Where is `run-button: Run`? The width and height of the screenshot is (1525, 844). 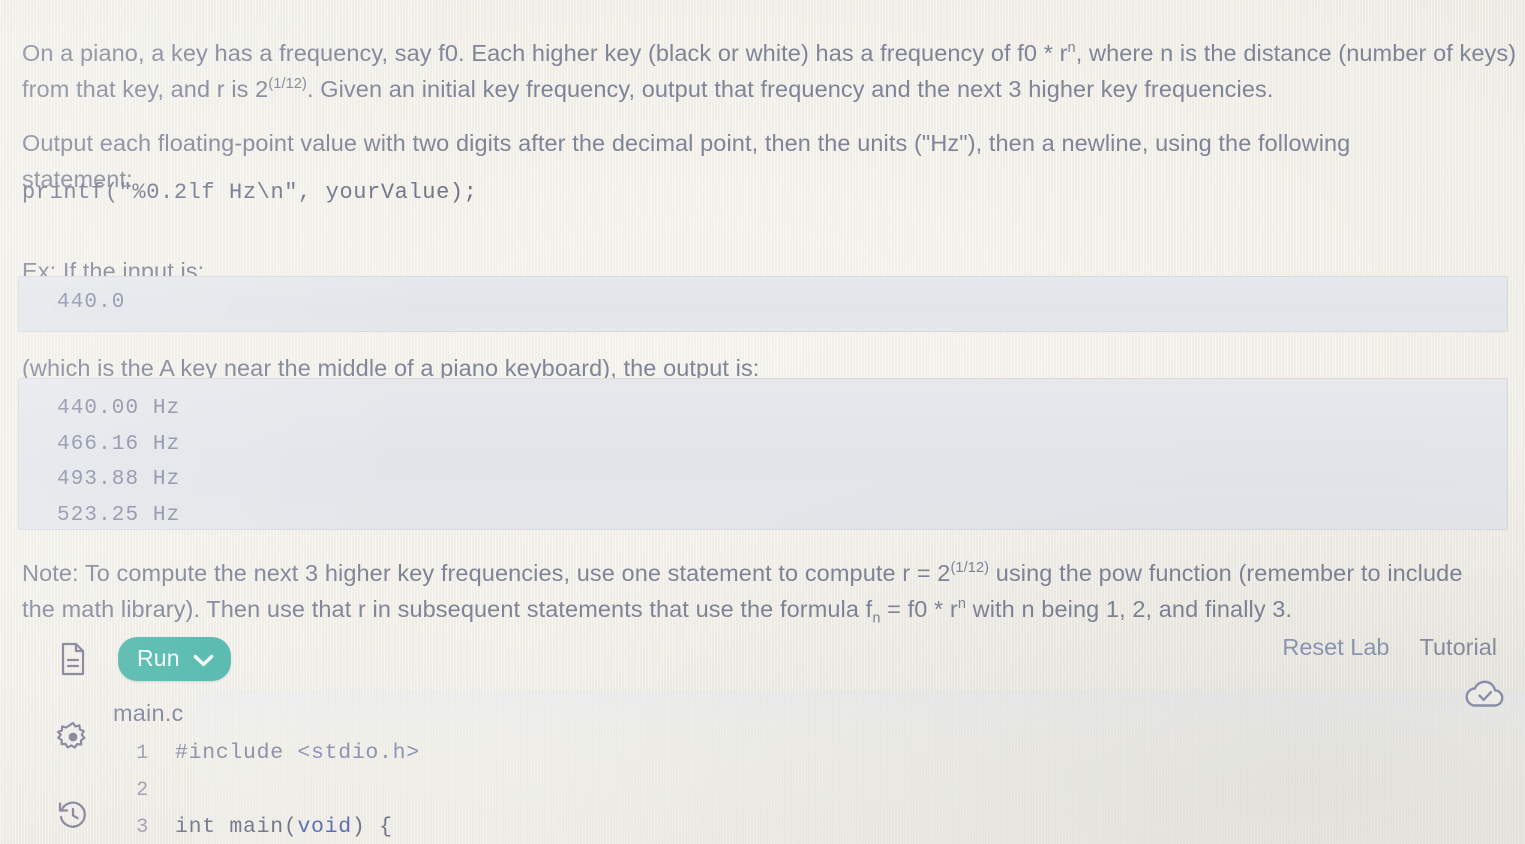
run-button: Run is located at coordinates (174, 659).